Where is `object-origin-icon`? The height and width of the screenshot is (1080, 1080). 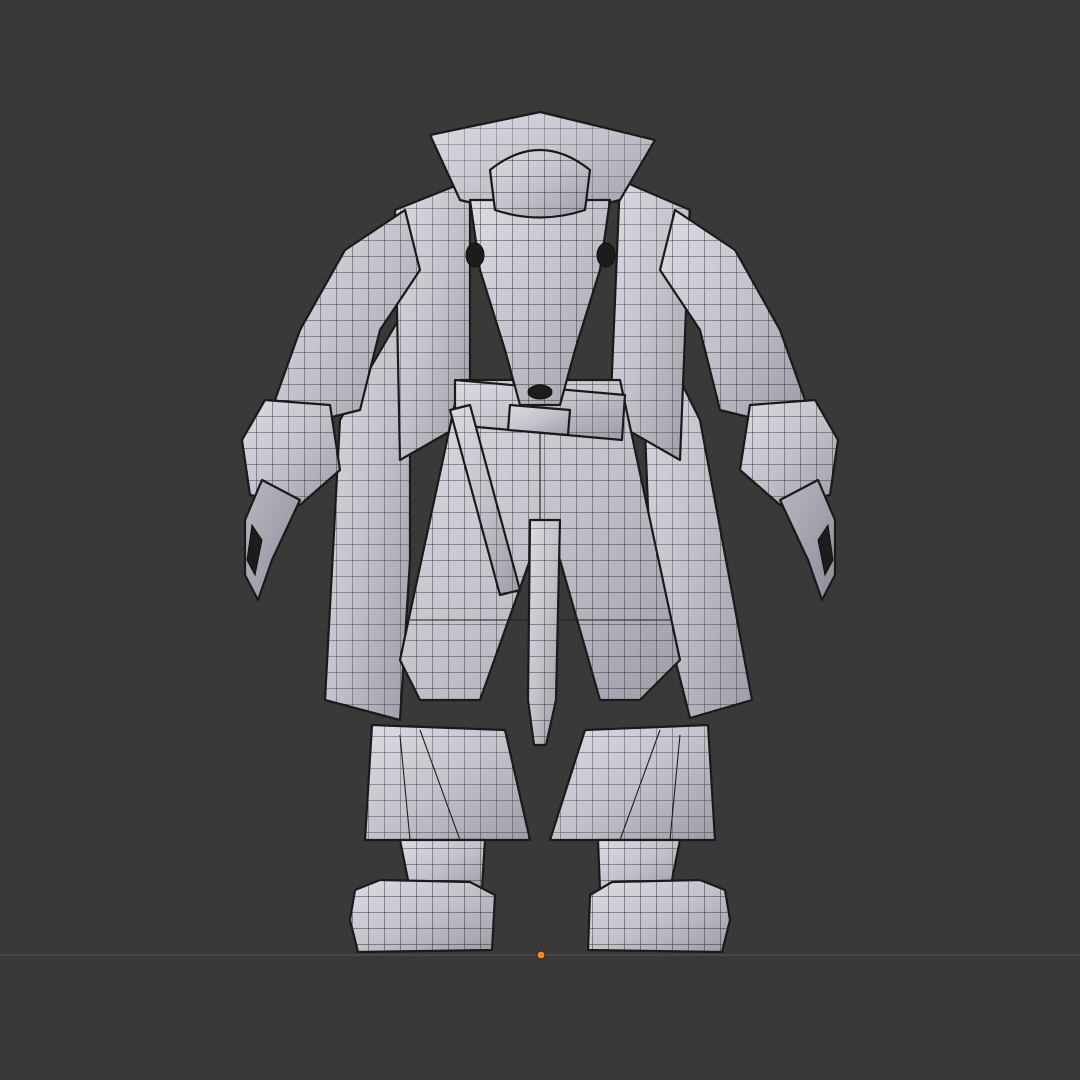 object-origin-icon is located at coordinates (541, 955).